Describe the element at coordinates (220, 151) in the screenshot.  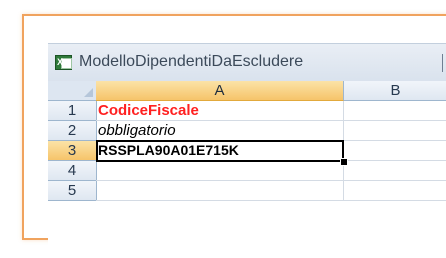
I see `active-cell-selection` at that location.